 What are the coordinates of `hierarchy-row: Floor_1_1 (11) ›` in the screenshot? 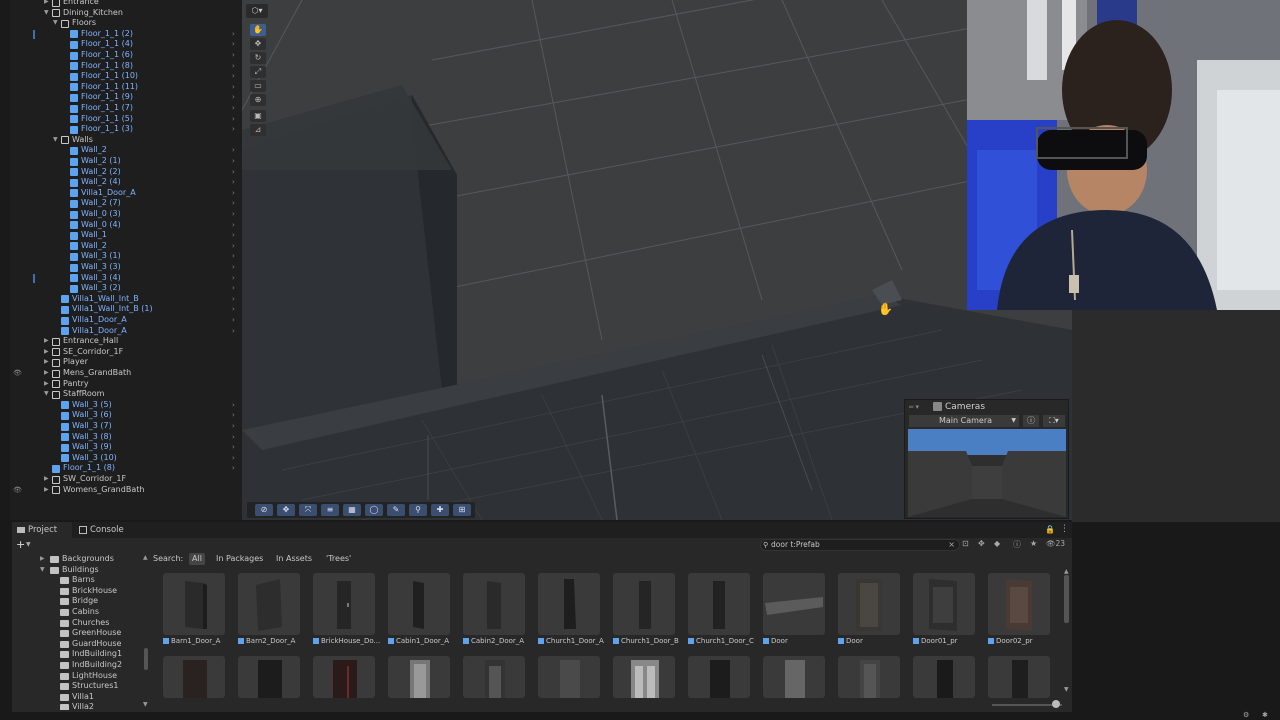 It's located at (121, 87).